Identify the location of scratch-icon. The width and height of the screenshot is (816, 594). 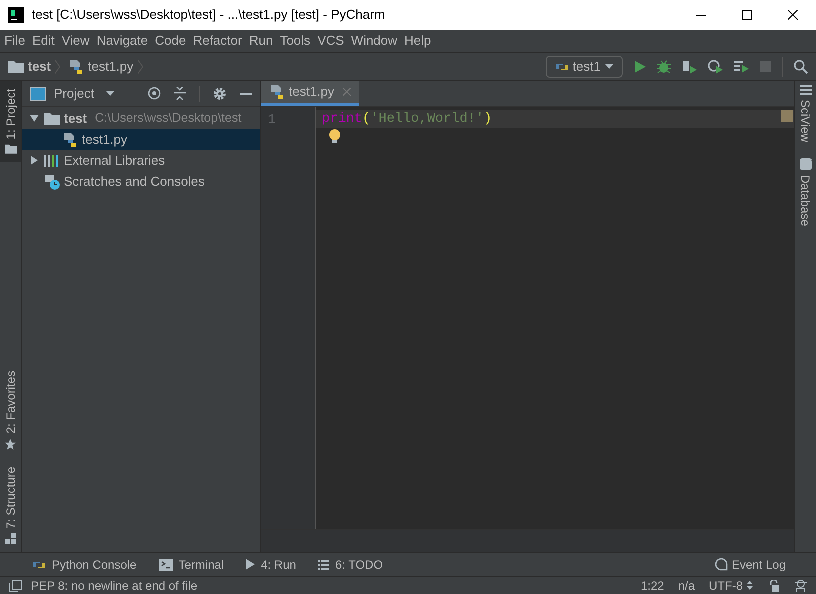
(52, 182).